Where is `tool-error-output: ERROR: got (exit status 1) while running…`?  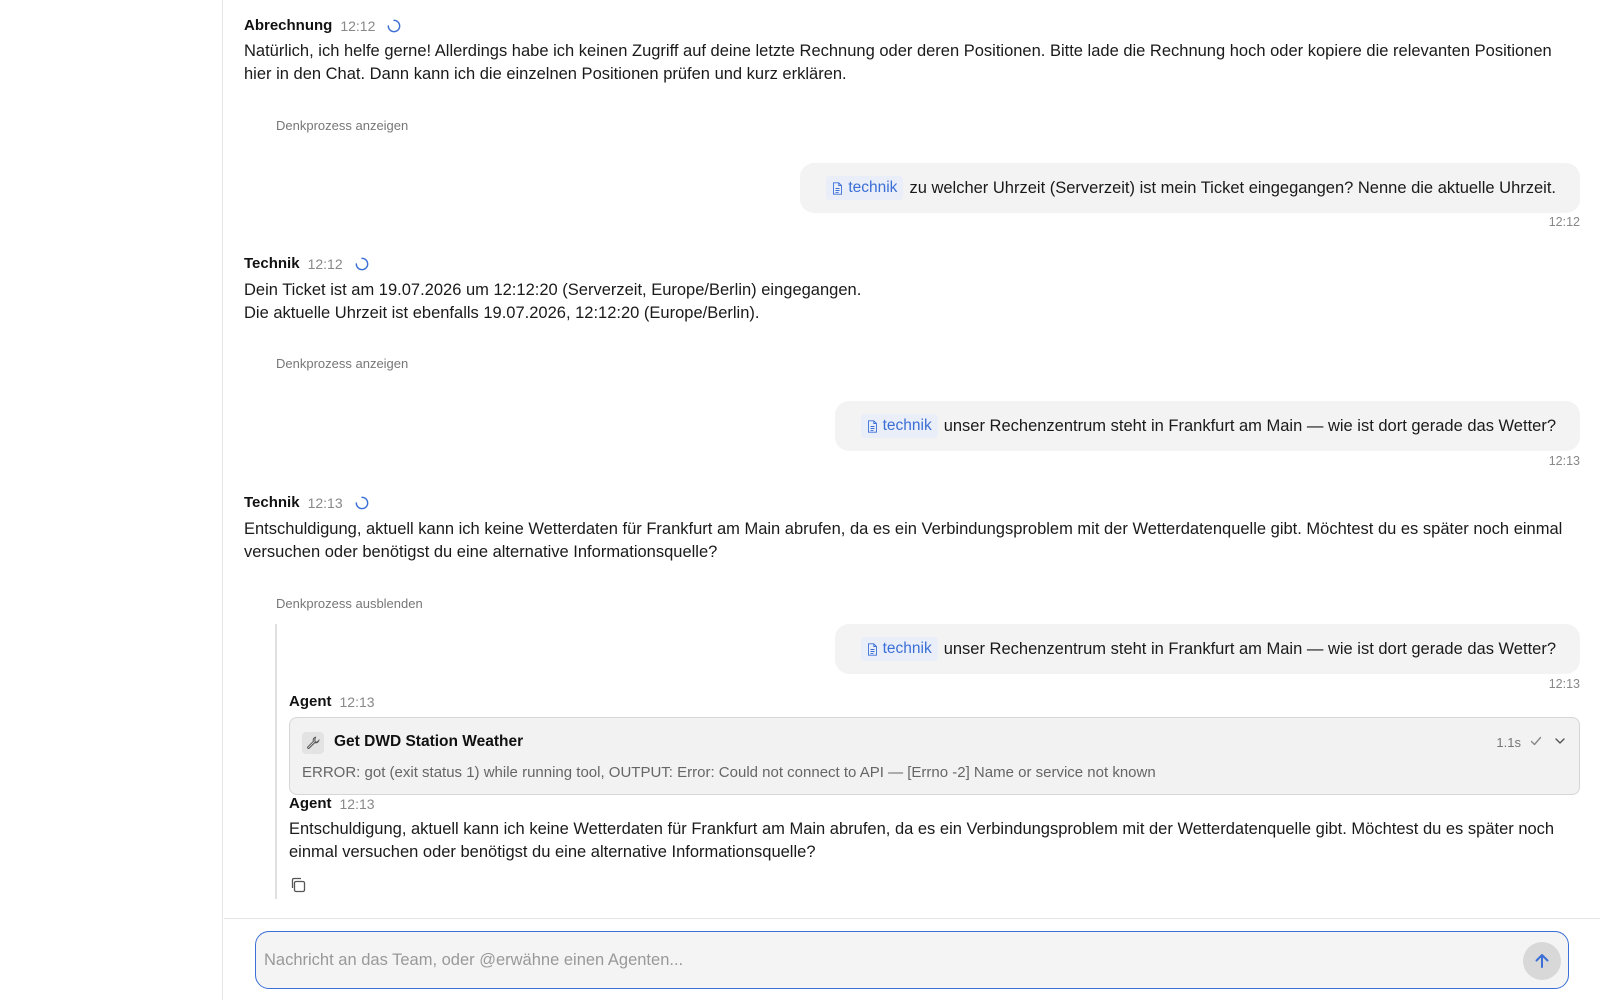
tool-error-output: ERROR: got (exit status 1) while running… is located at coordinates (729, 772).